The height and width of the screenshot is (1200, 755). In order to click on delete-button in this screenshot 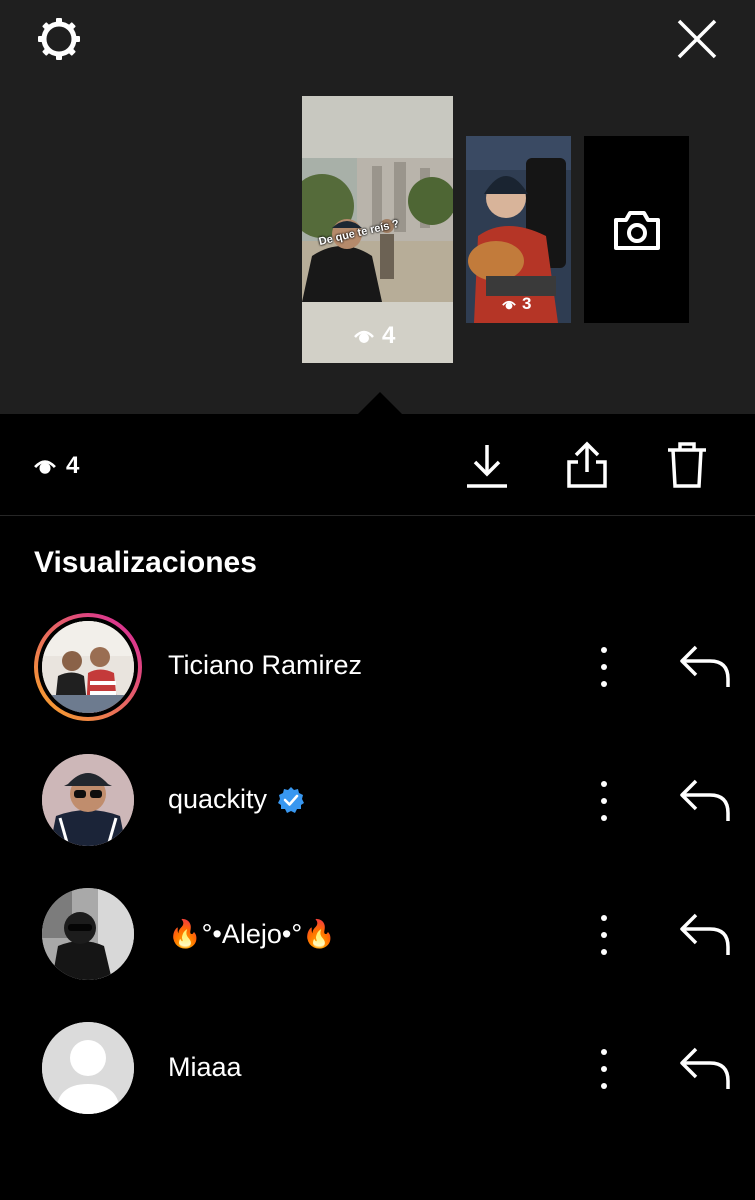, I will do `click(687, 465)`.